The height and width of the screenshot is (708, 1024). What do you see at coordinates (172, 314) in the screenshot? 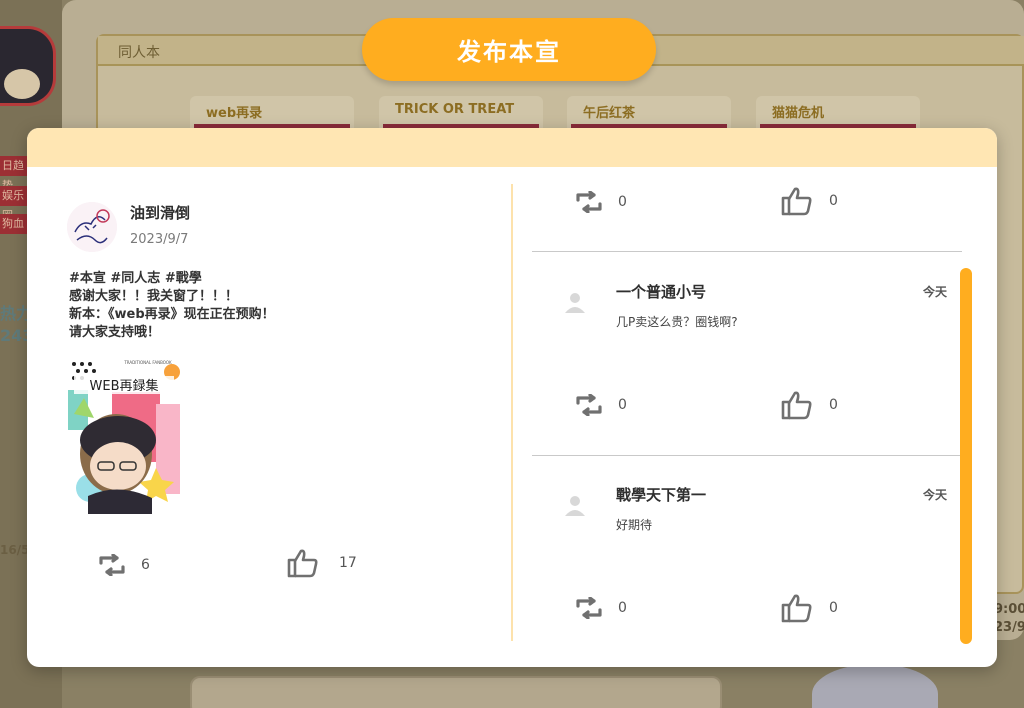
I see `post-content-line: 新本：《web再录》现在正在预购！` at bounding box center [172, 314].